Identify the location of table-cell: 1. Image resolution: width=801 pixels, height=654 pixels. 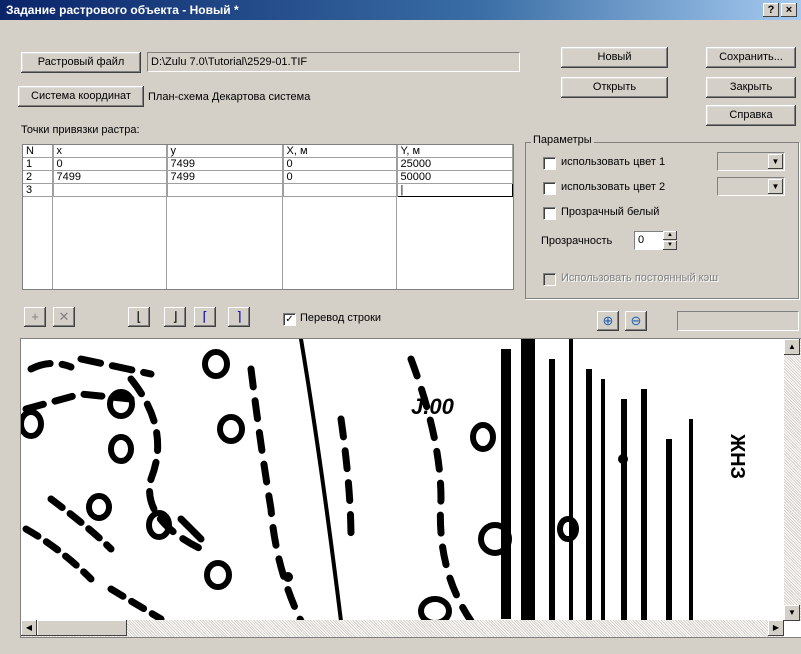
(38, 164).